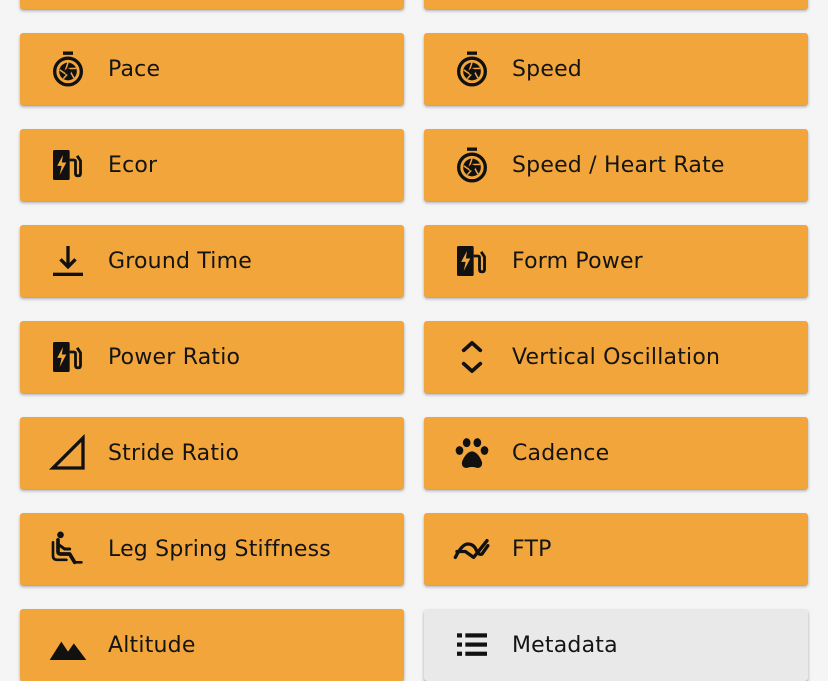 Image resolution: width=828 pixels, height=681 pixels. I want to click on vertical-oscillation-button: Vertical Oscillation, so click(616, 357).